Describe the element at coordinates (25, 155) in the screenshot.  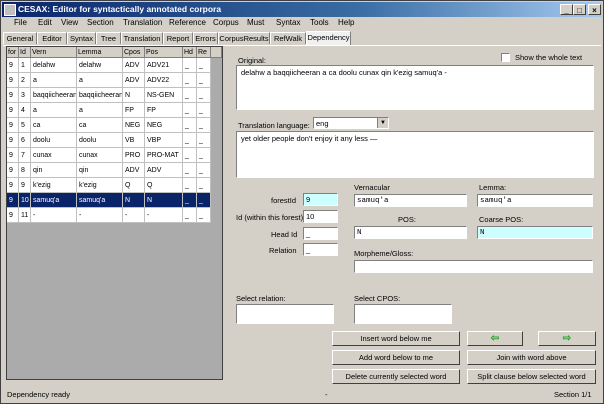
I see `grid-cell: 7` at that location.